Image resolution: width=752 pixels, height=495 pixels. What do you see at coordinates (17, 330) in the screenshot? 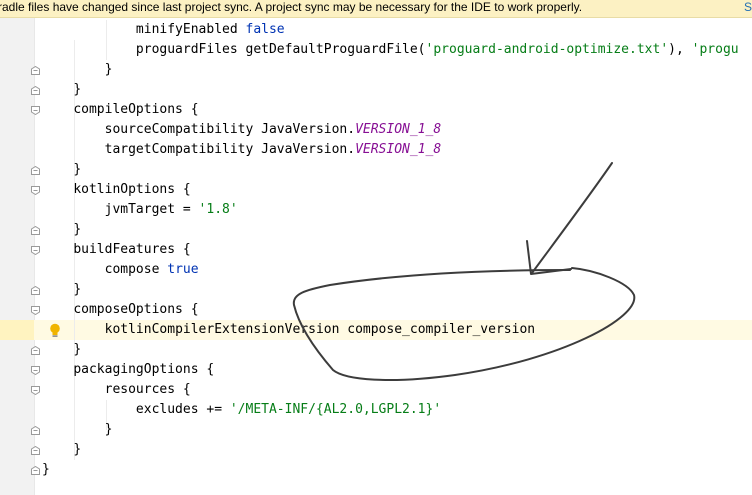
I see `current-line-gutter-highlight` at bounding box center [17, 330].